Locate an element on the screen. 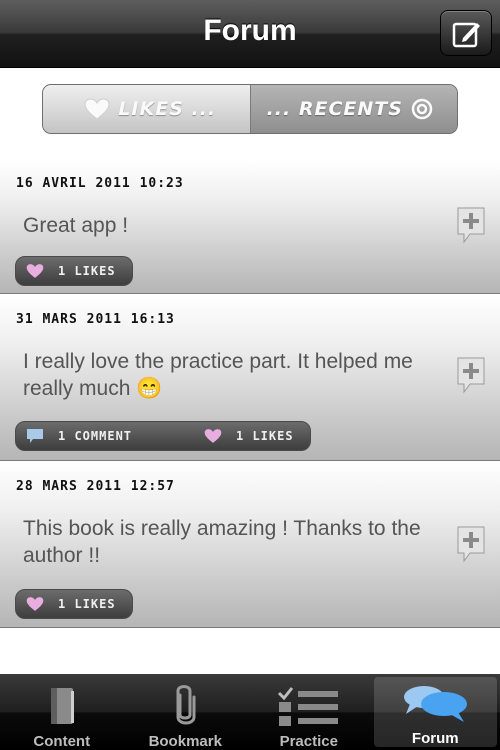 Image resolution: width=500 pixels, height=750 pixels. comment-icon is located at coordinates (35, 436).